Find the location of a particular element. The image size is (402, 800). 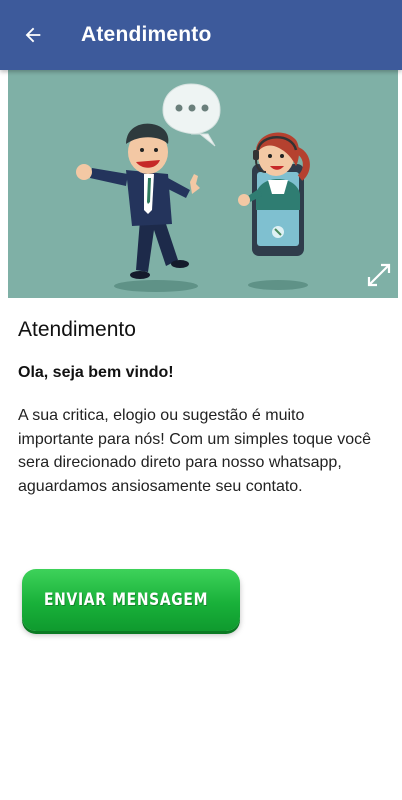

app-bar: Atendimento is located at coordinates (201, 35).